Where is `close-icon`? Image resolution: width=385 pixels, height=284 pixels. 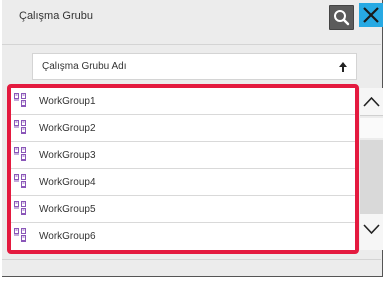 close-icon is located at coordinates (371, 15).